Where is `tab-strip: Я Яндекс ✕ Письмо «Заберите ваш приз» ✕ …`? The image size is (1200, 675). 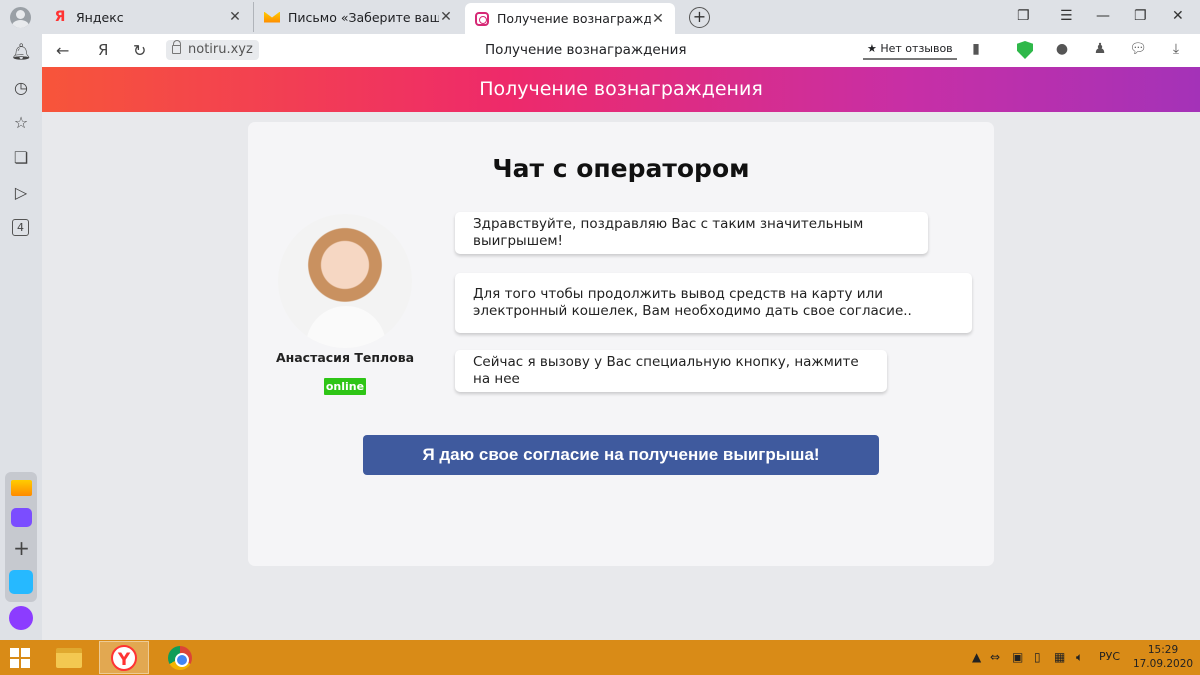
tab-strip: Я Яндекс ✕ Письмо «Заберите ваш приз» ✕ … is located at coordinates (600, 17).